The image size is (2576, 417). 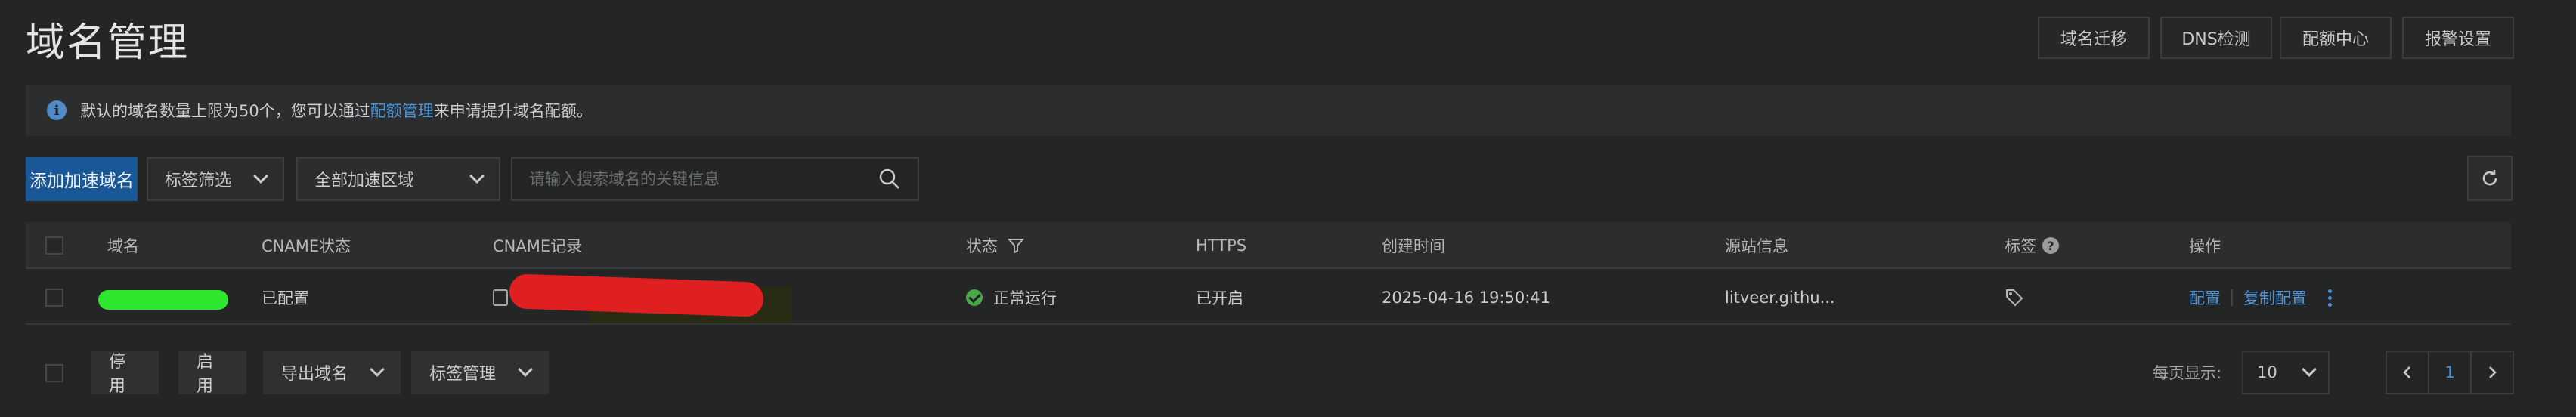 I want to click on copy-config-link: 复制配置, so click(x=2275, y=297).